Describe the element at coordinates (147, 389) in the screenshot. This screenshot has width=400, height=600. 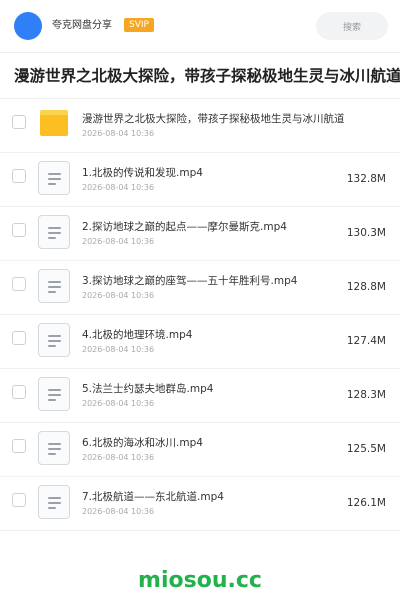
I see `file-name: 5.法兰士约瑟夫地群岛.mp4` at that location.